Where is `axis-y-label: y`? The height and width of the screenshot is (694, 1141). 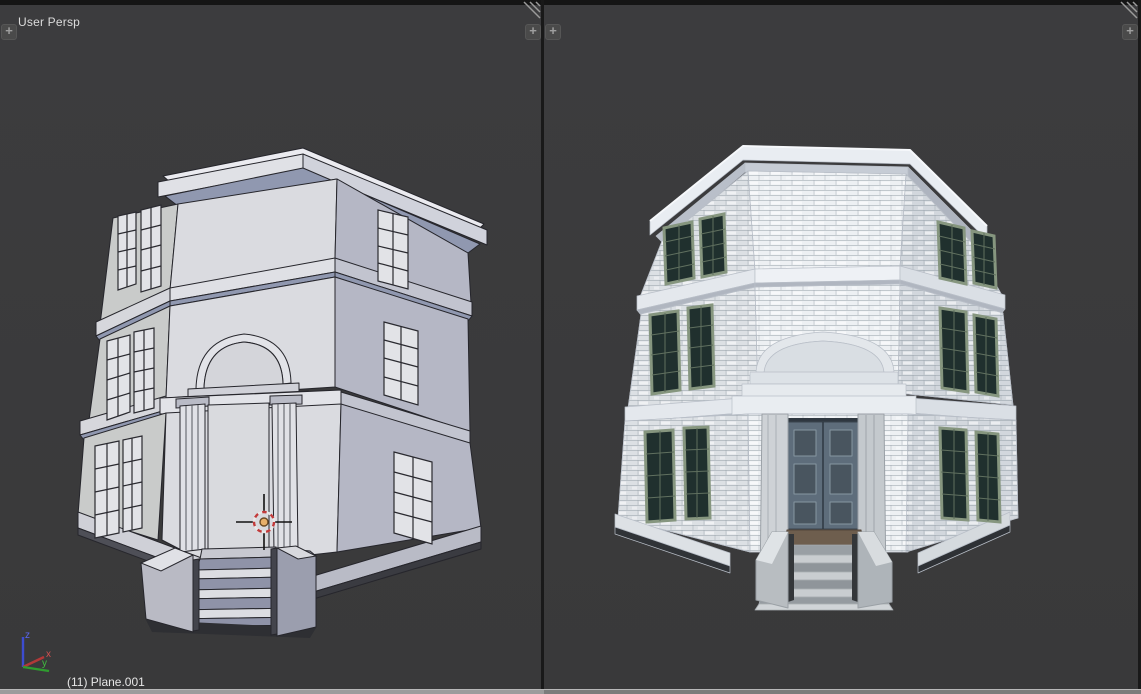 axis-y-label: y is located at coordinates (44, 663).